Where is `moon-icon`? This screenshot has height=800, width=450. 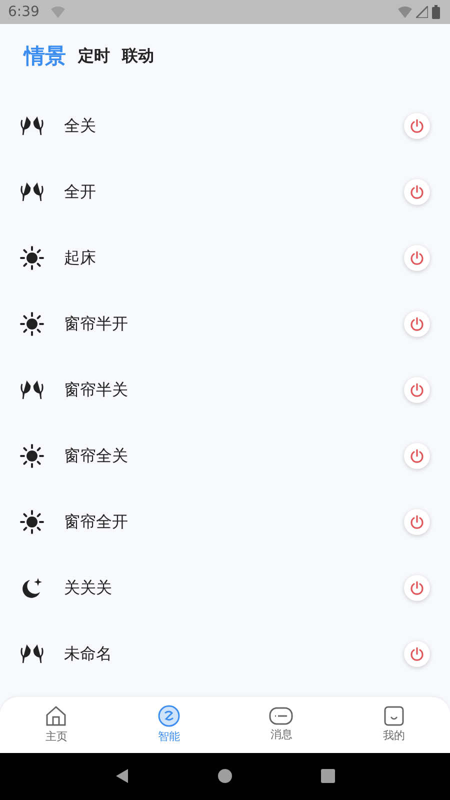
moon-icon is located at coordinates (32, 588).